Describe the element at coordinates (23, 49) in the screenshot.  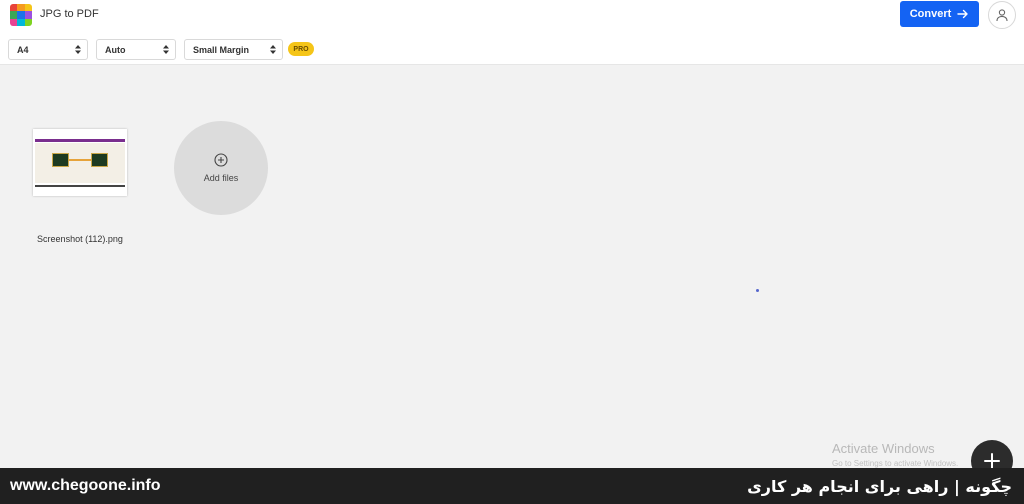
I see `page-size-value: A4` at that location.